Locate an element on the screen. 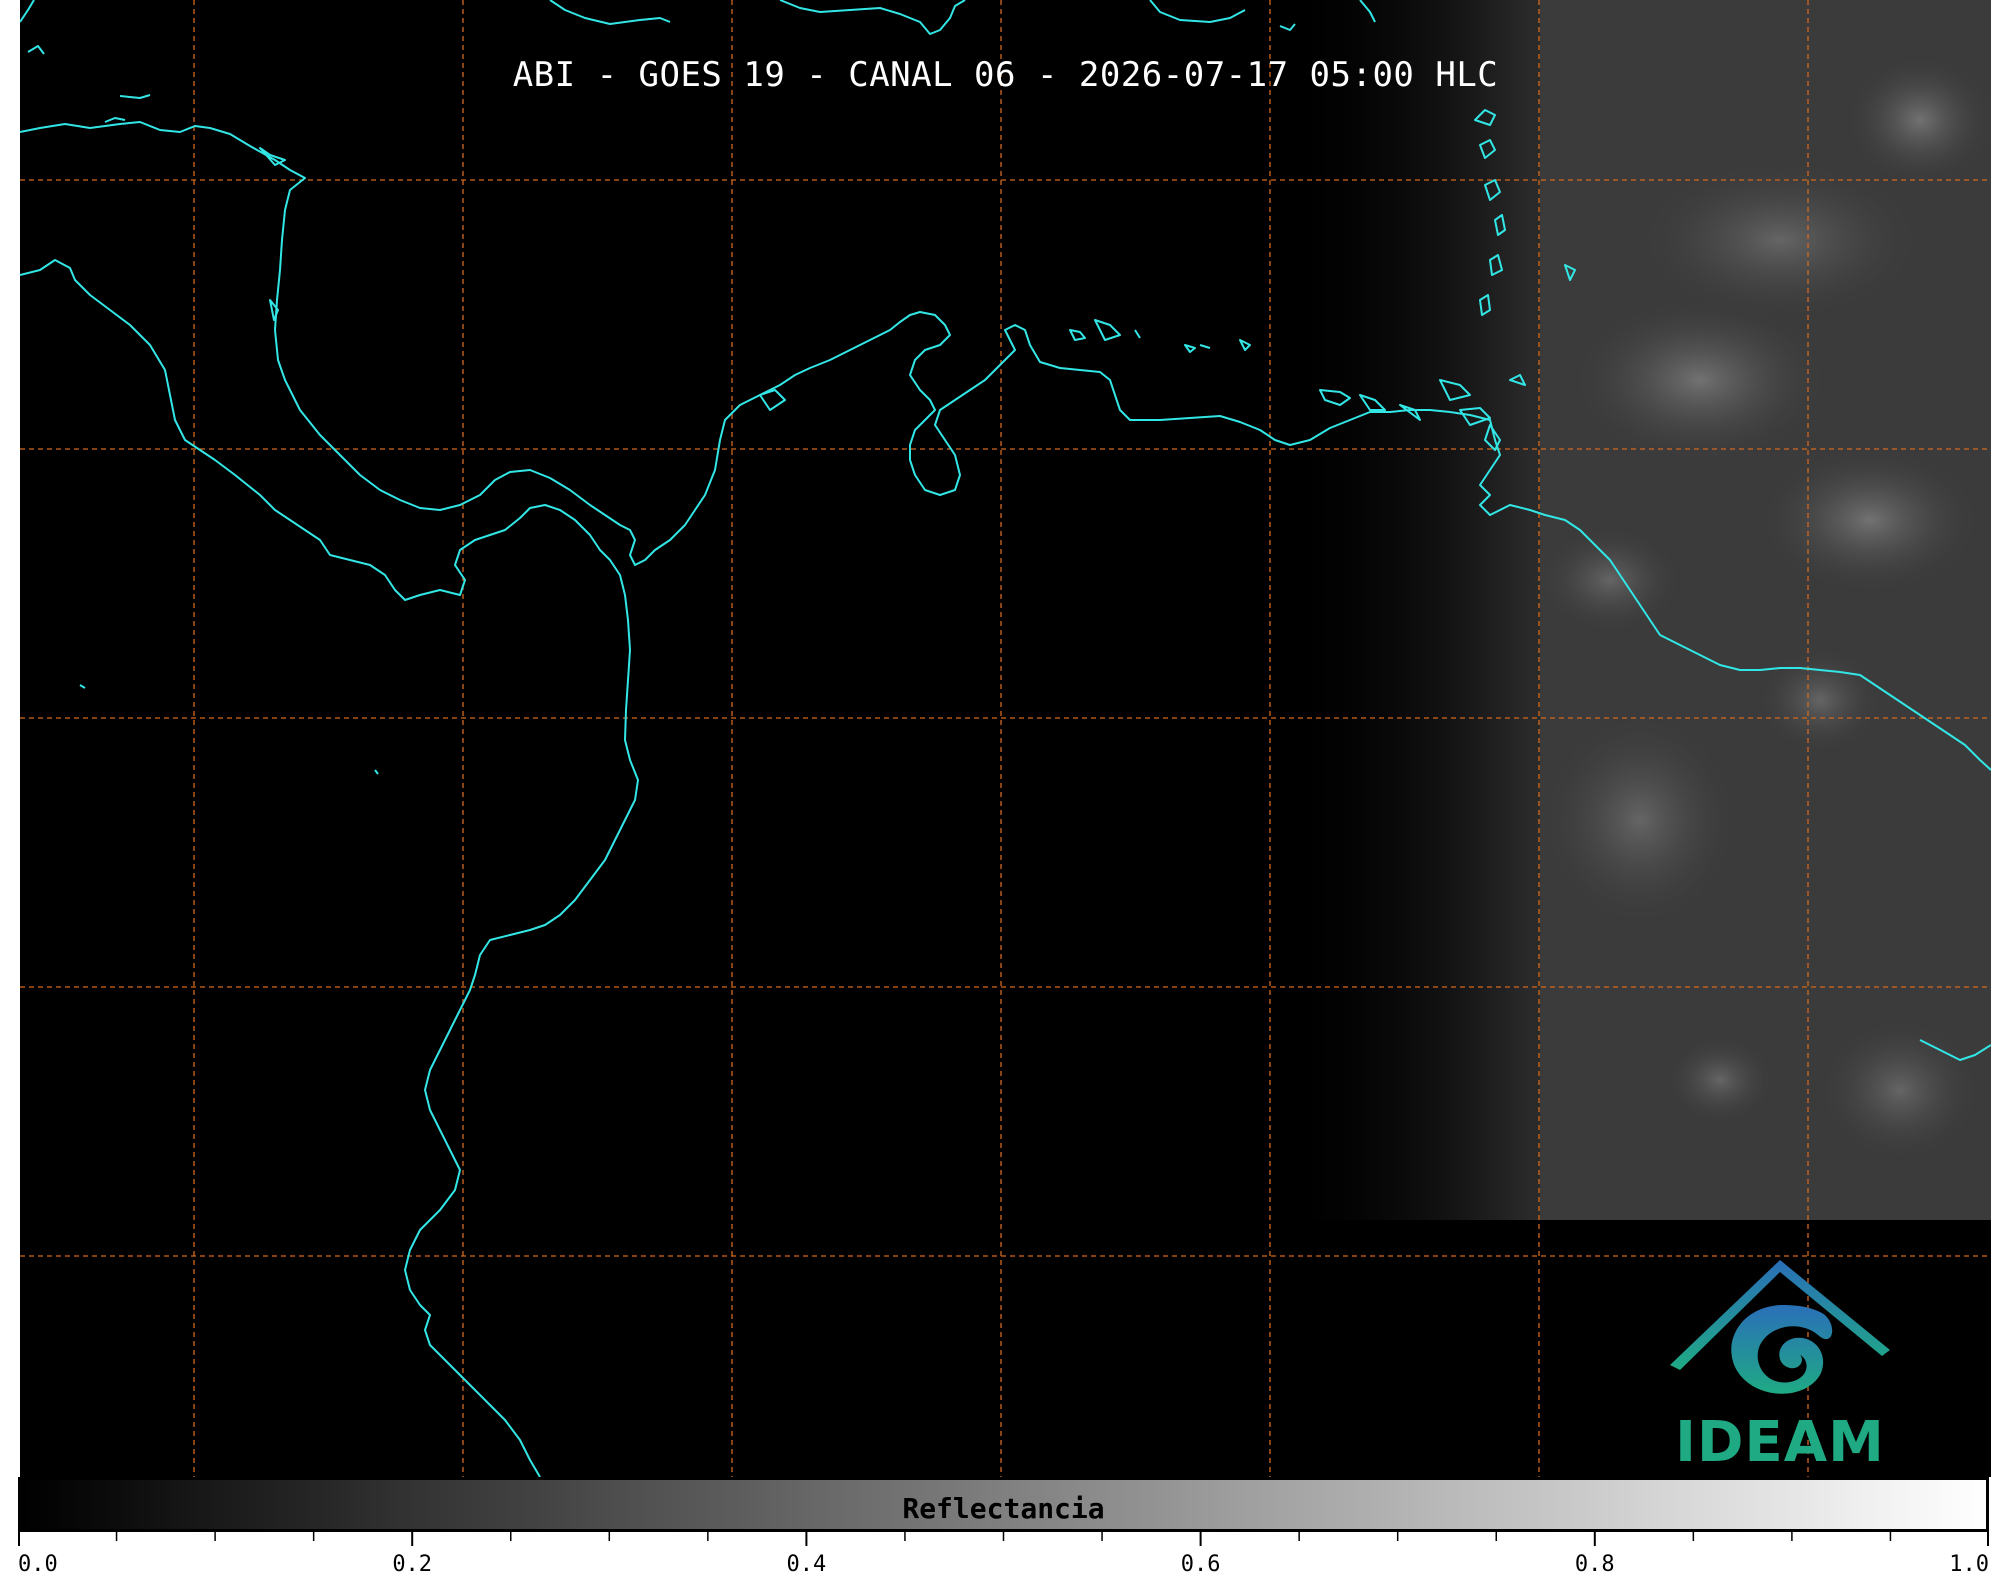  colorbar-tick-label: 1.0 is located at coordinates (1969, 1564).